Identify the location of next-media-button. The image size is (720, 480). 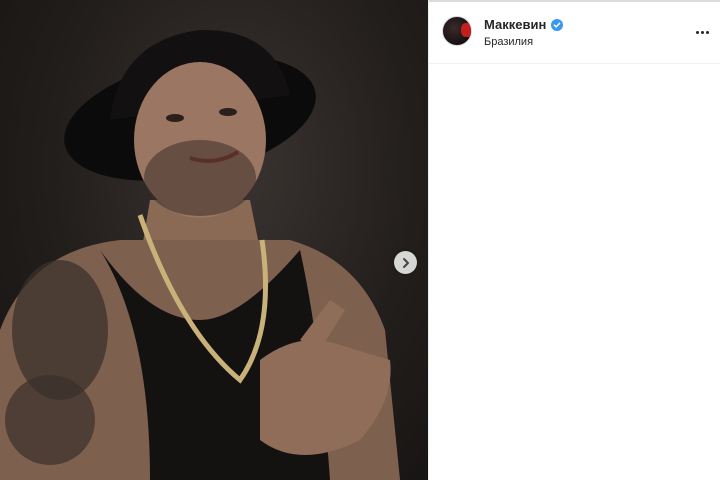
(405, 262).